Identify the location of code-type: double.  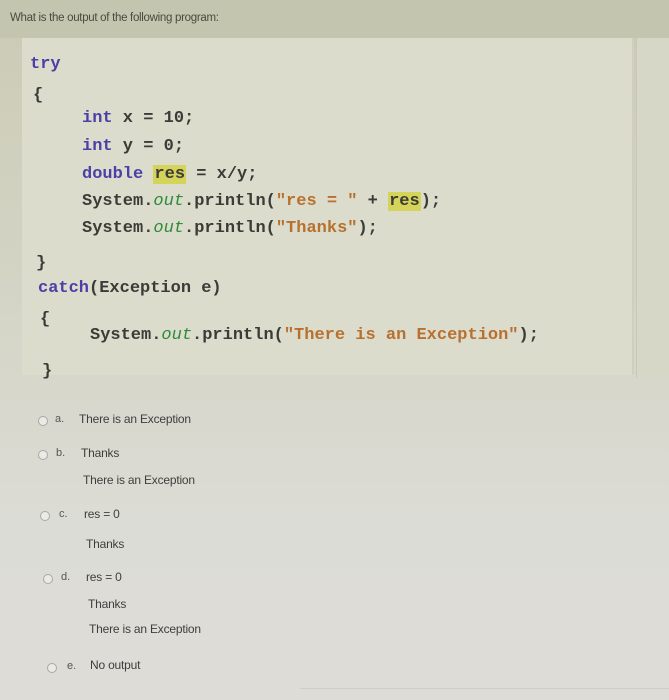
(113, 174).